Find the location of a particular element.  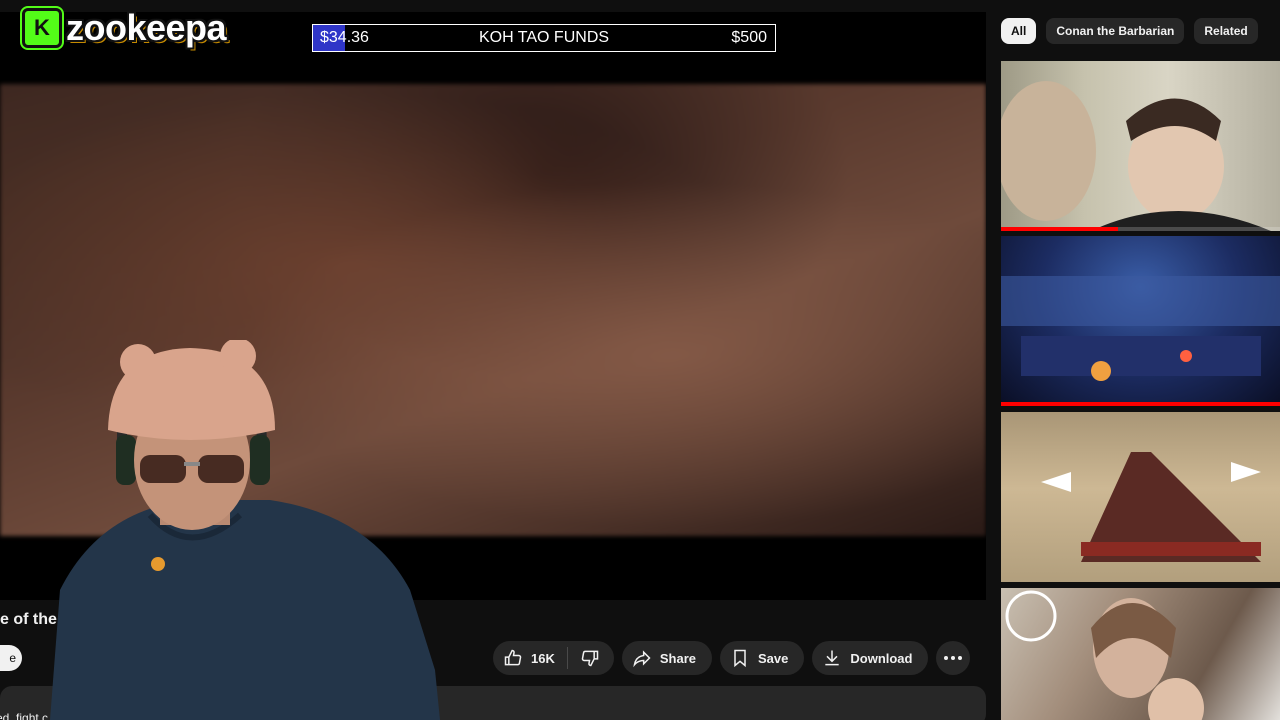

save-button: Save is located at coordinates (762, 658).